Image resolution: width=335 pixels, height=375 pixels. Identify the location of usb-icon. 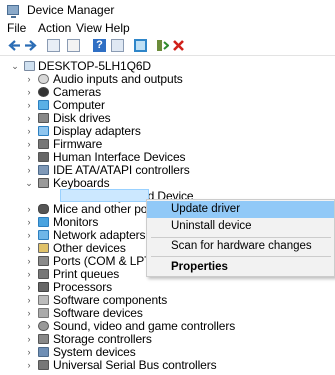
(43, 365).